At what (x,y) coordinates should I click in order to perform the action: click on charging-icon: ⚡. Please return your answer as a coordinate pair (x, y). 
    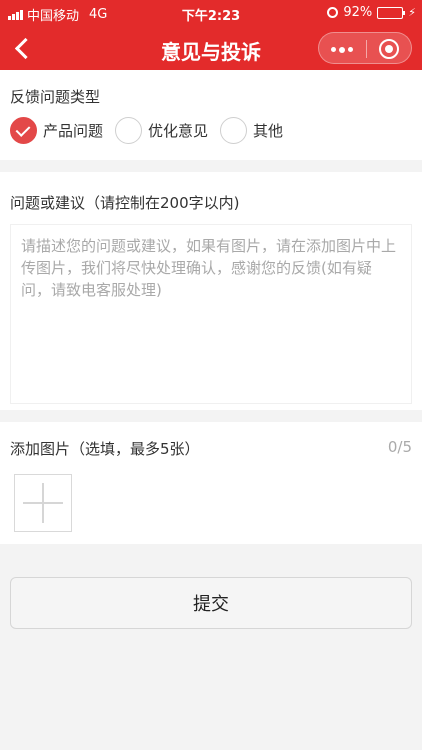
    Looking at the image, I should click on (412, 12).